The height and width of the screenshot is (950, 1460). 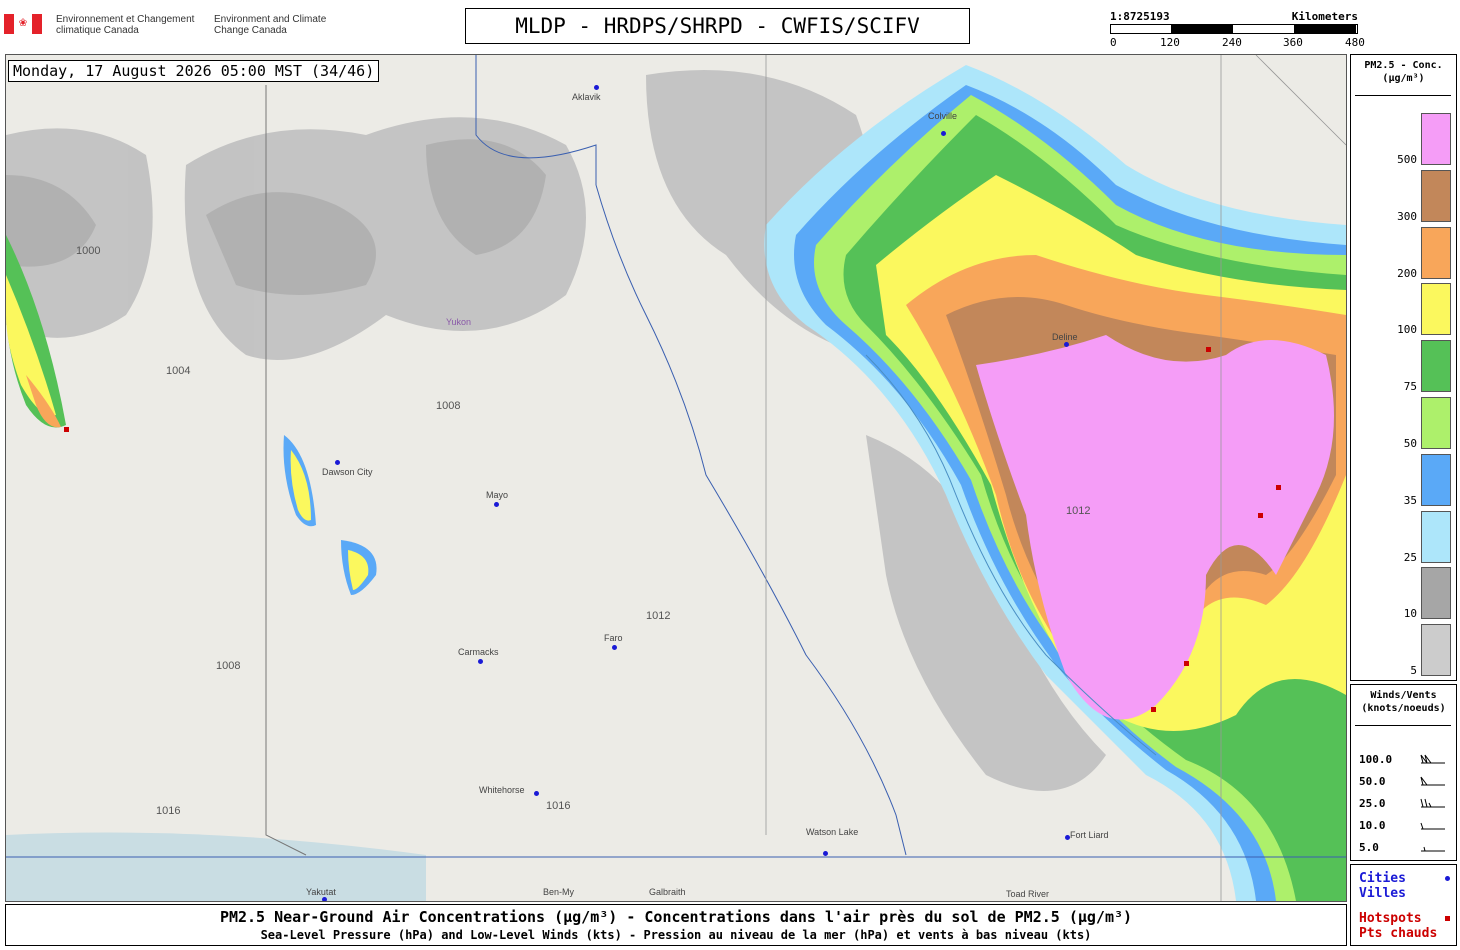 What do you see at coordinates (1432, 803) in the screenshot?
I see `wind-barb-icons` at bounding box center [1432, 803].